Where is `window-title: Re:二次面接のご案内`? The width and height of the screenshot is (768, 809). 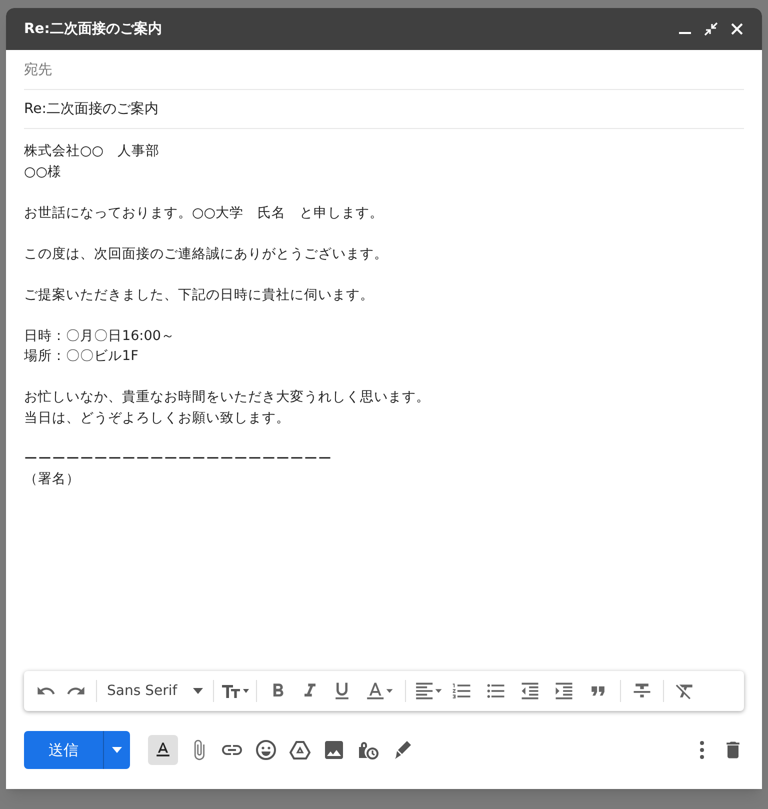
window-title: Re:二次面接のご案内 is located at coordinates (93, 29).